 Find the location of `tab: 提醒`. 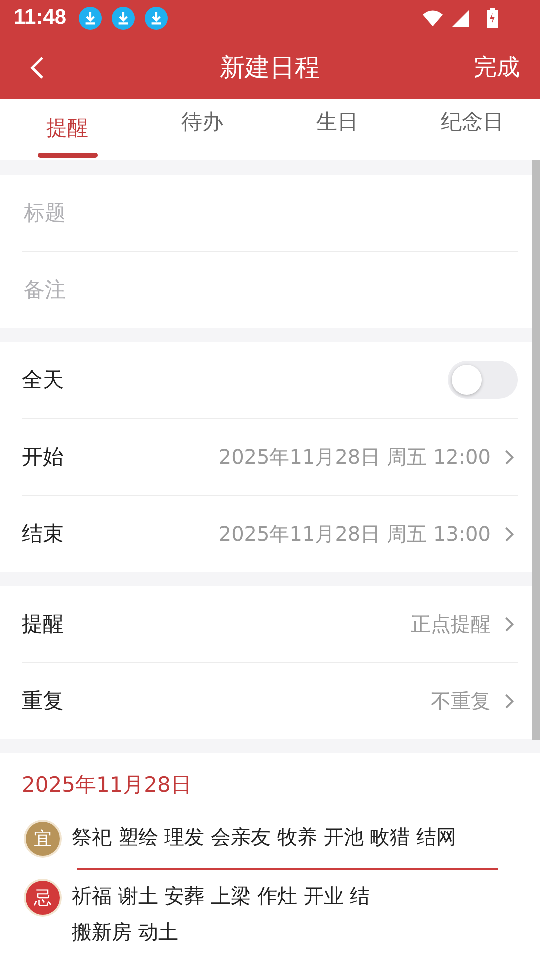

tab: 提醒 is located at coordinates (67, 128).